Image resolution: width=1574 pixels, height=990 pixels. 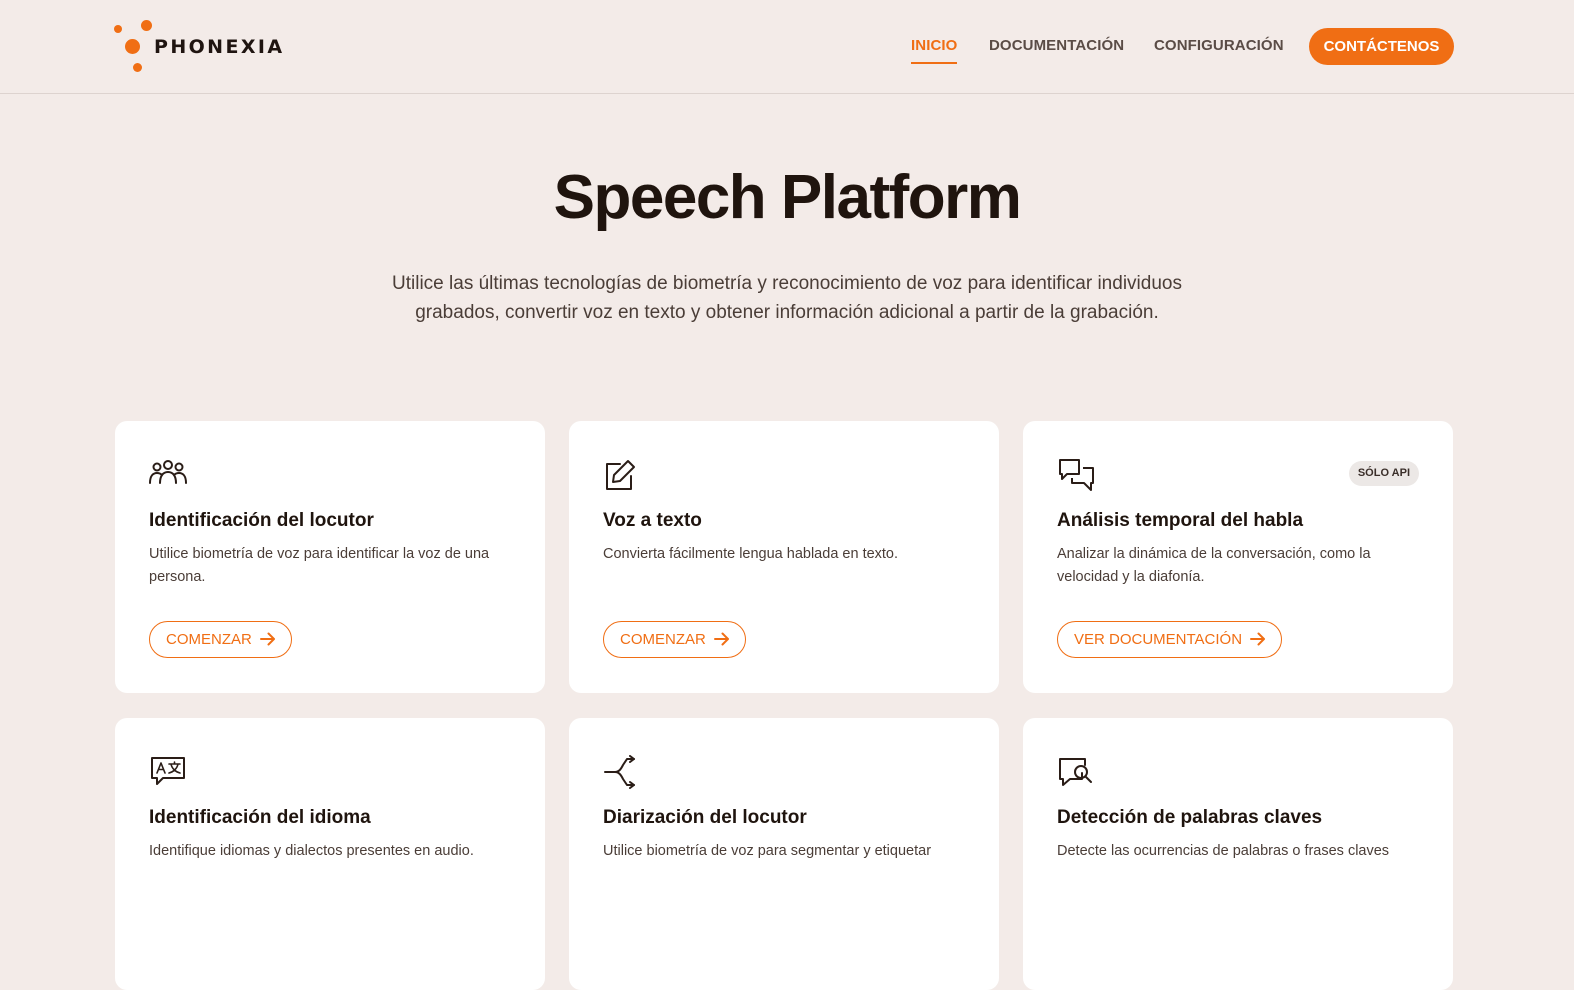 What do you see at coordinates (1180, 520) in the screenshot?
I see `card-title: Análisis temporal del habla` at bounding box center [1180, 520].